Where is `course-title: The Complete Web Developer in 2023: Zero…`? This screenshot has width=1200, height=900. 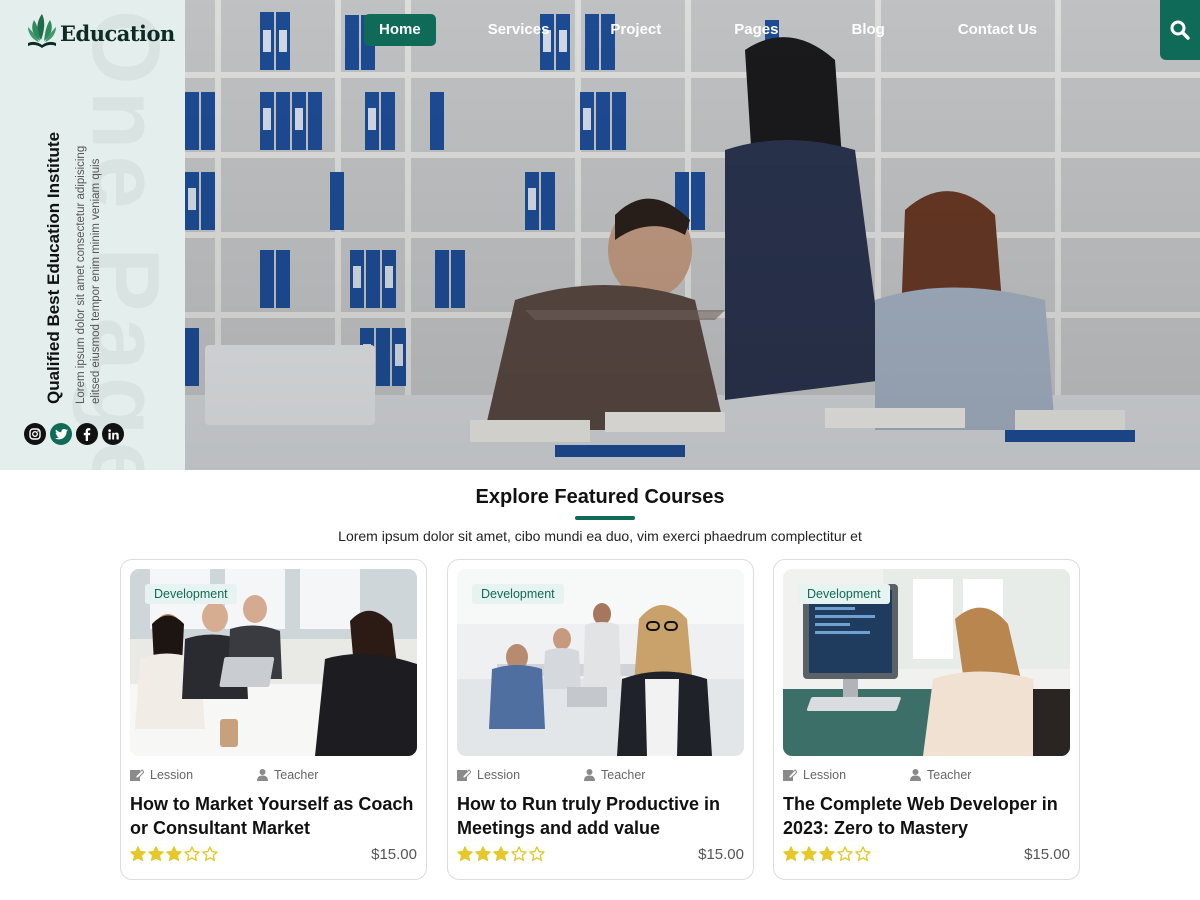 course-title: The Complete Web Developer in 2023: Zero… is located at coordinates (928, 816).